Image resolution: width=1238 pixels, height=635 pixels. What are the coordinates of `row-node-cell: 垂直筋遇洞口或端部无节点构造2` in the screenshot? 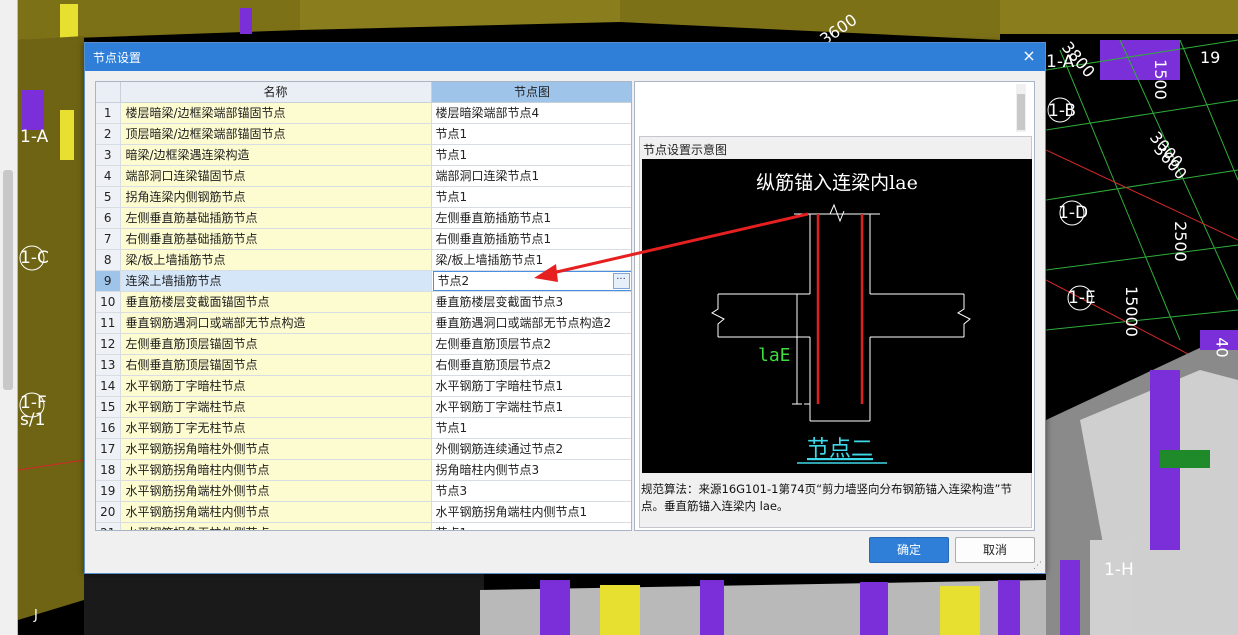 It's located at (531, 323).